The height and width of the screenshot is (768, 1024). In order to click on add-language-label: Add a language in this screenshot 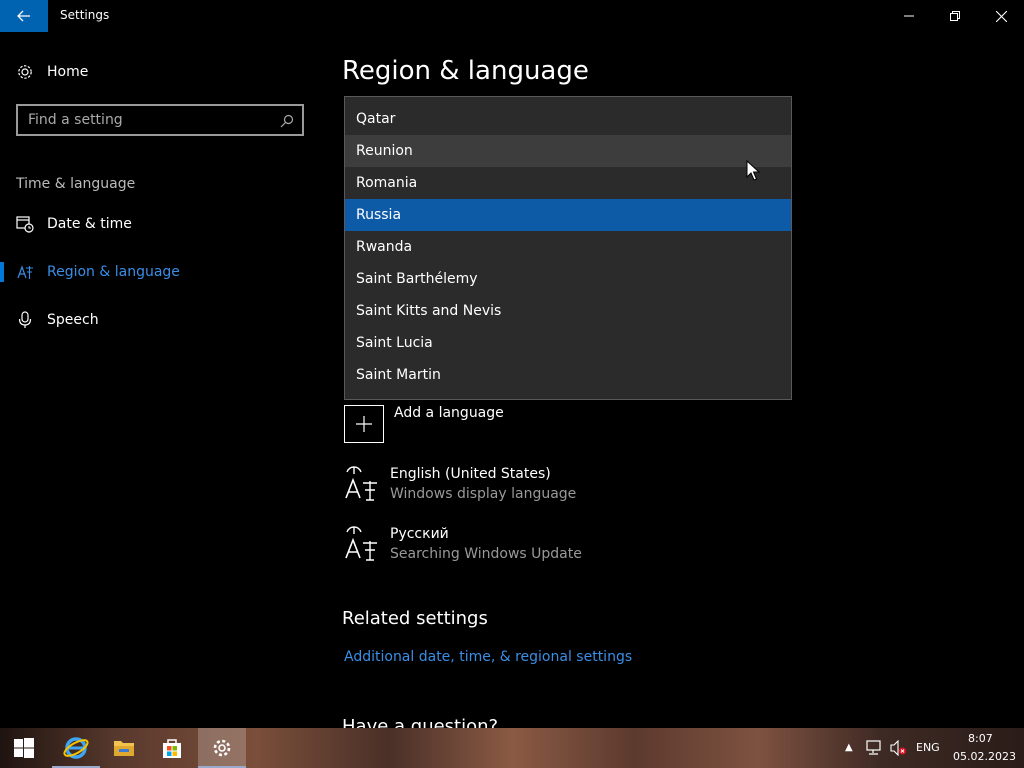, I will do `click(449, 413)`.